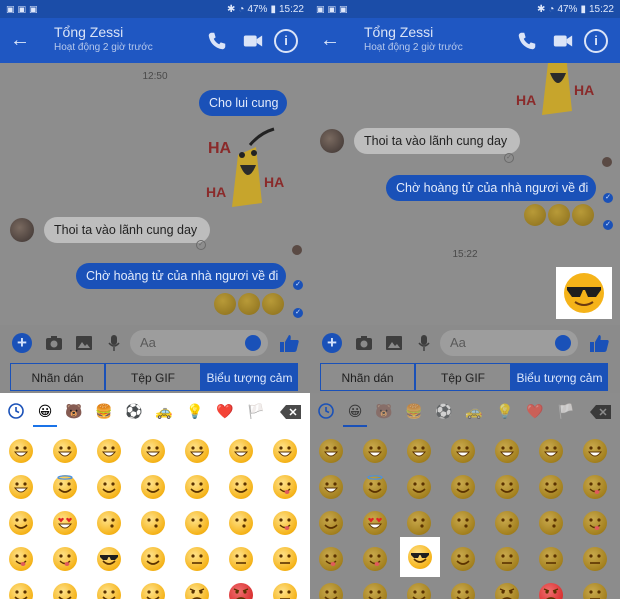 The width and height of the screenshot is (620, 599). I want to click on emoji-toggle-icon, so click(253, 343).